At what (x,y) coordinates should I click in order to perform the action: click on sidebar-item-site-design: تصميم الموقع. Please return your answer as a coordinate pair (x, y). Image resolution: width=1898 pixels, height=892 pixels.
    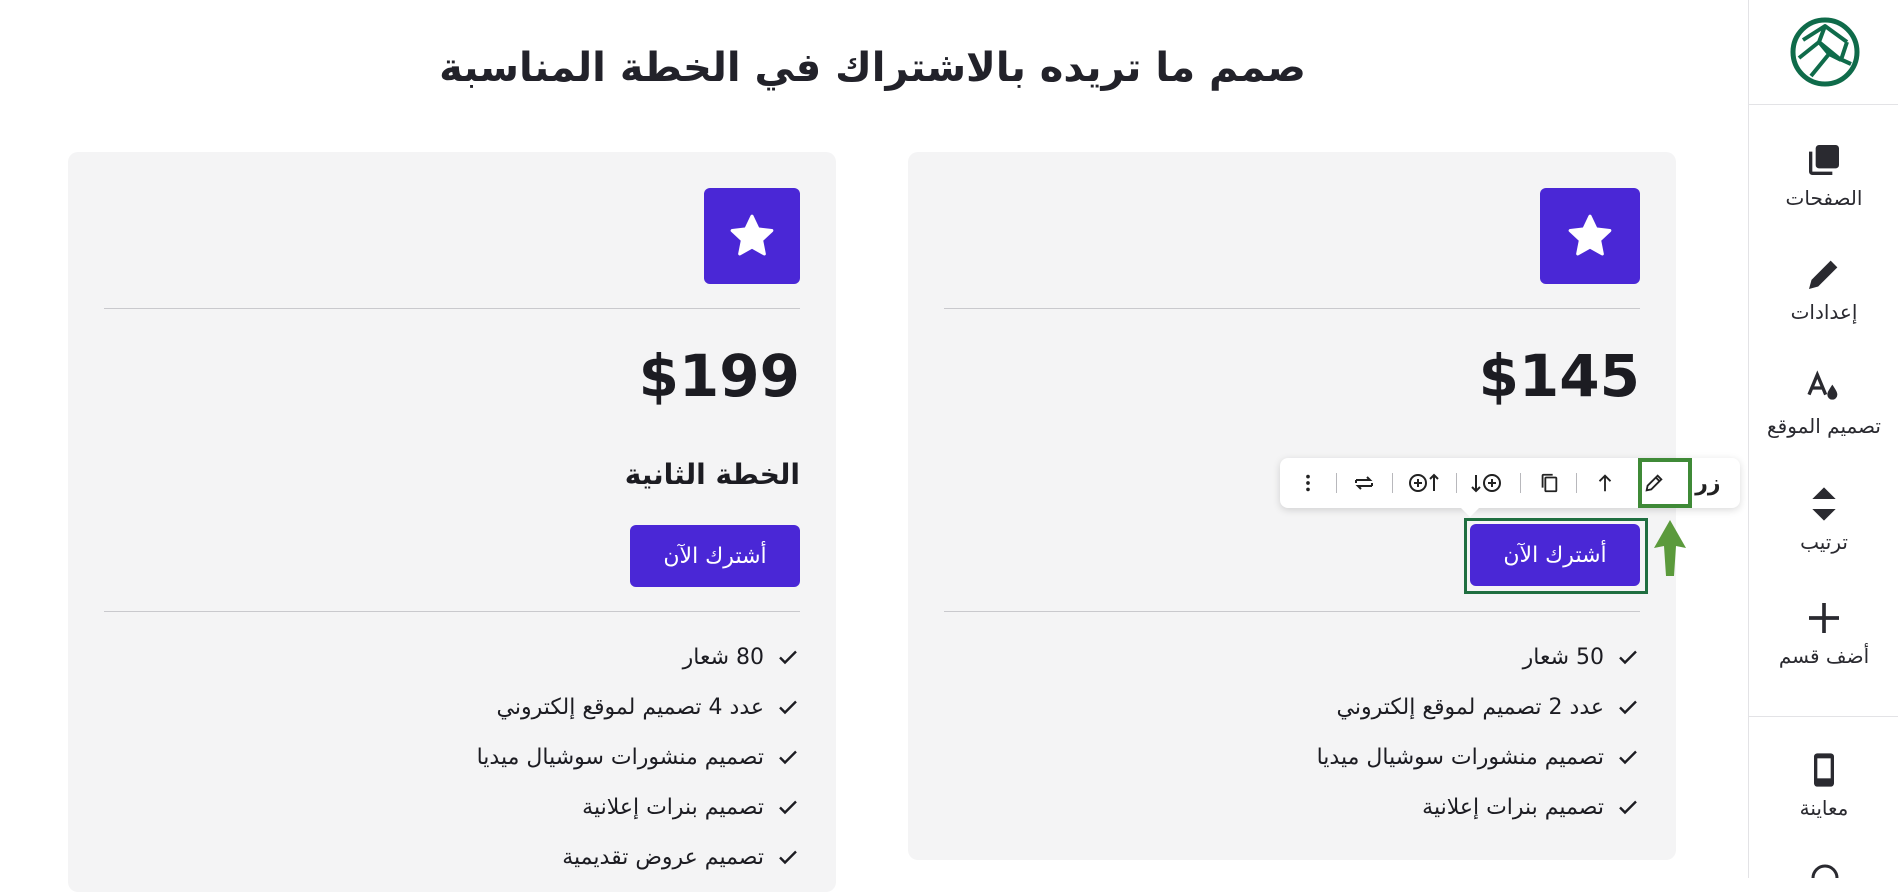
    Looking at the image, I should click on (1823, 402).